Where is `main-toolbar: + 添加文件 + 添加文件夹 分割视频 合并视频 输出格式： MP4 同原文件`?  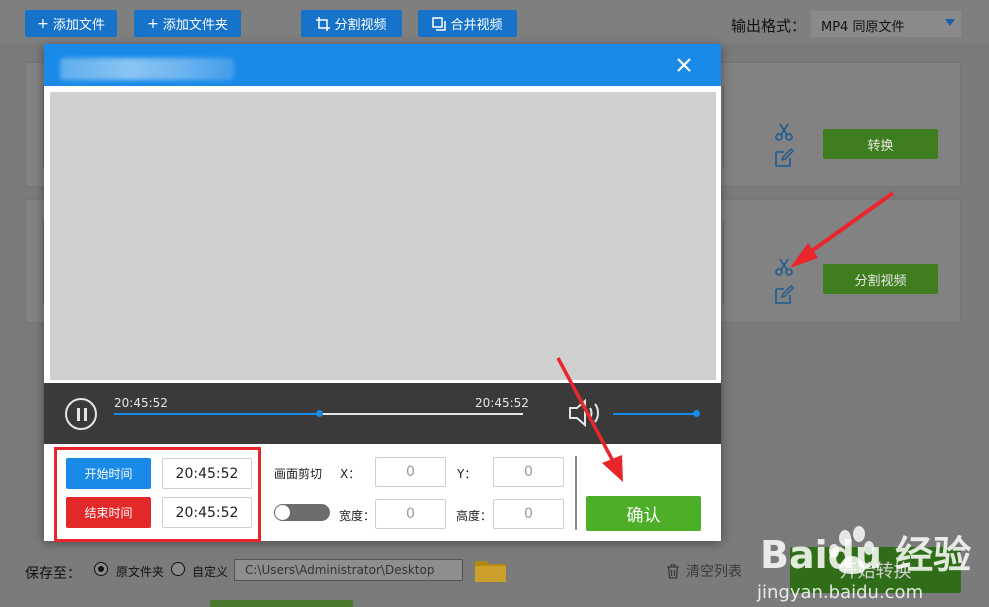 main-toolbar: + 添加文件 + 添加文件夹 分割视频 合并视频 输出格式： MP4 同原文件 is located at coordinates (494, 22).